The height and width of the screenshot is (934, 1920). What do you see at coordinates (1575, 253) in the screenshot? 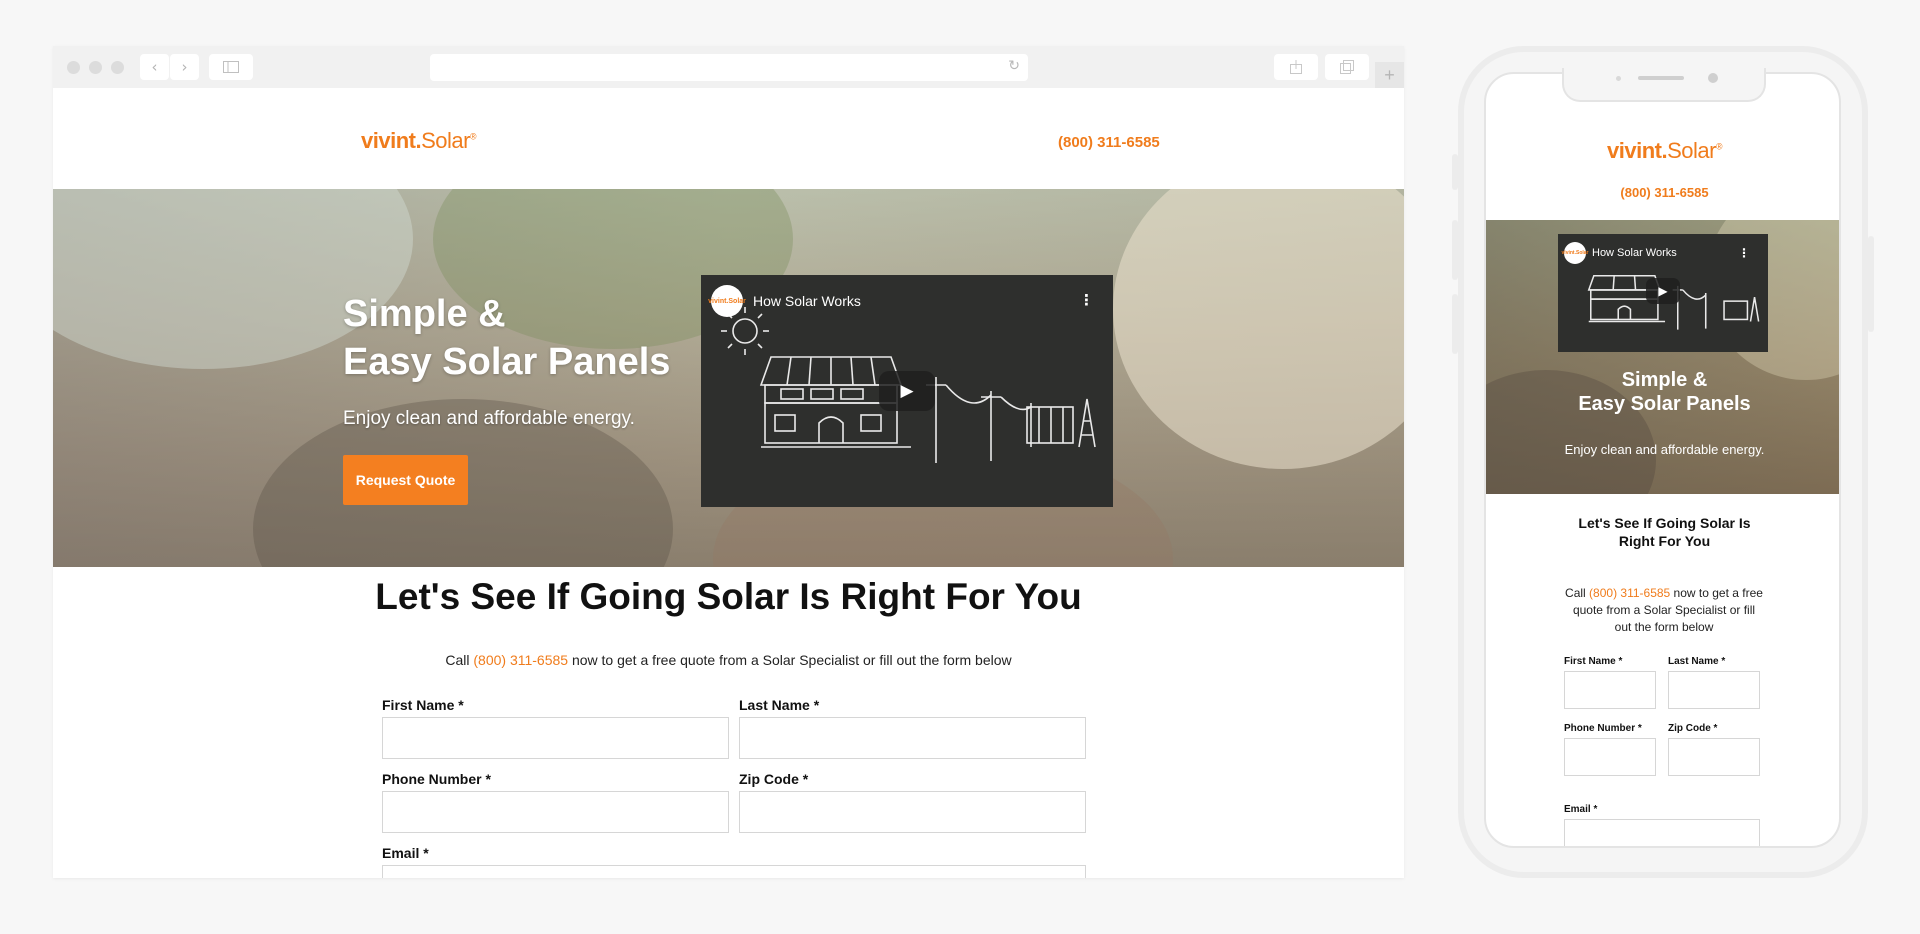
I see `mobile-channel-logo: vivint.Solar` at bounding box center [1575, 253].